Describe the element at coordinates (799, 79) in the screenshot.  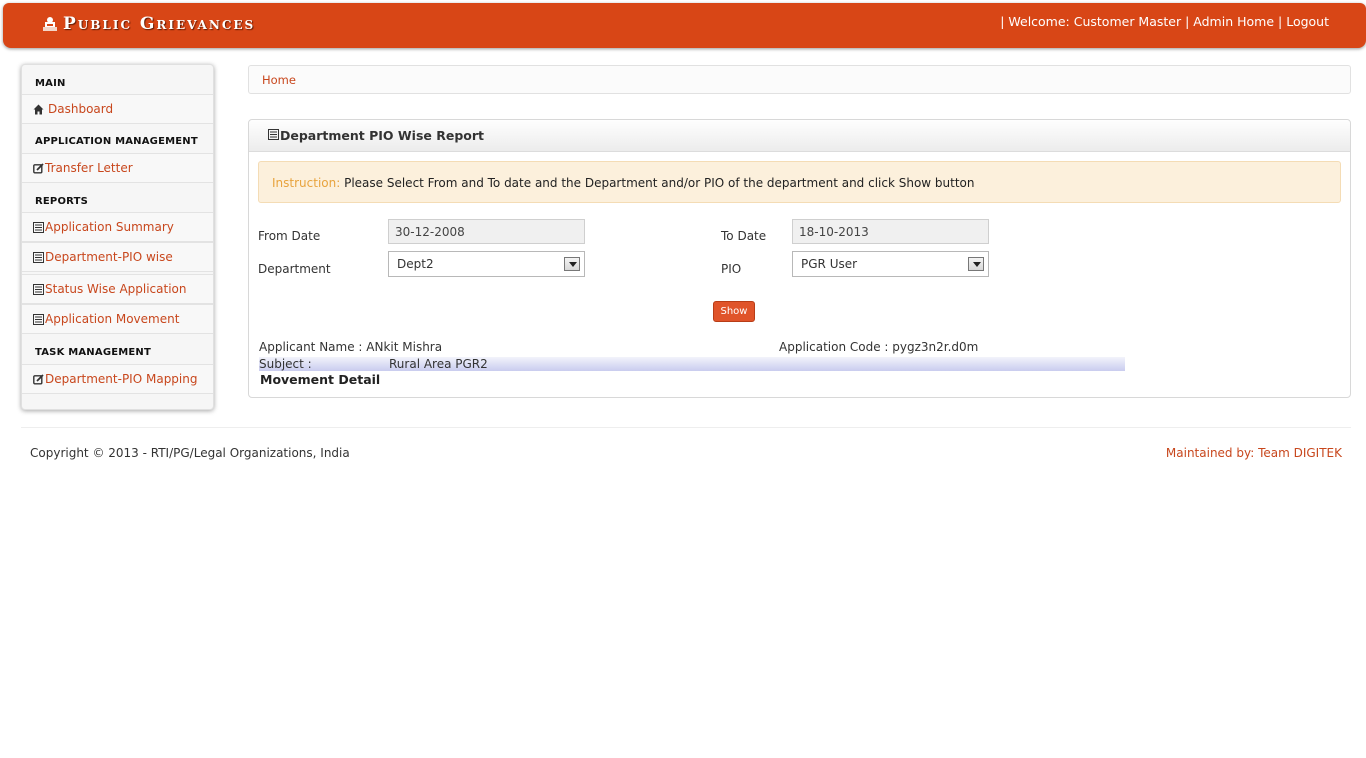
I see `breadcrumb: Home` at that location.